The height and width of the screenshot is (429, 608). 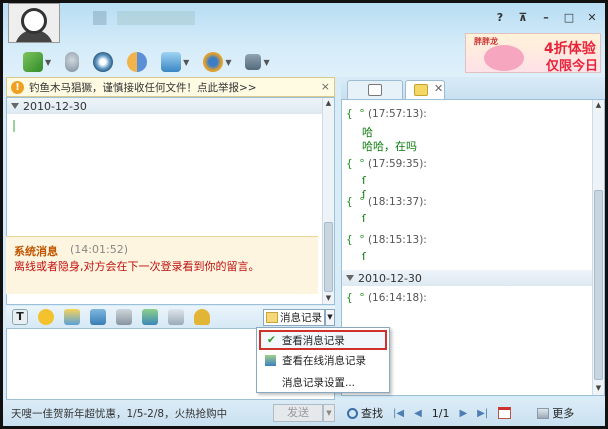 What do you see at coordinates (352, 413) in the screenshot?
I see `search-icon` at bounding box center [352, 413].